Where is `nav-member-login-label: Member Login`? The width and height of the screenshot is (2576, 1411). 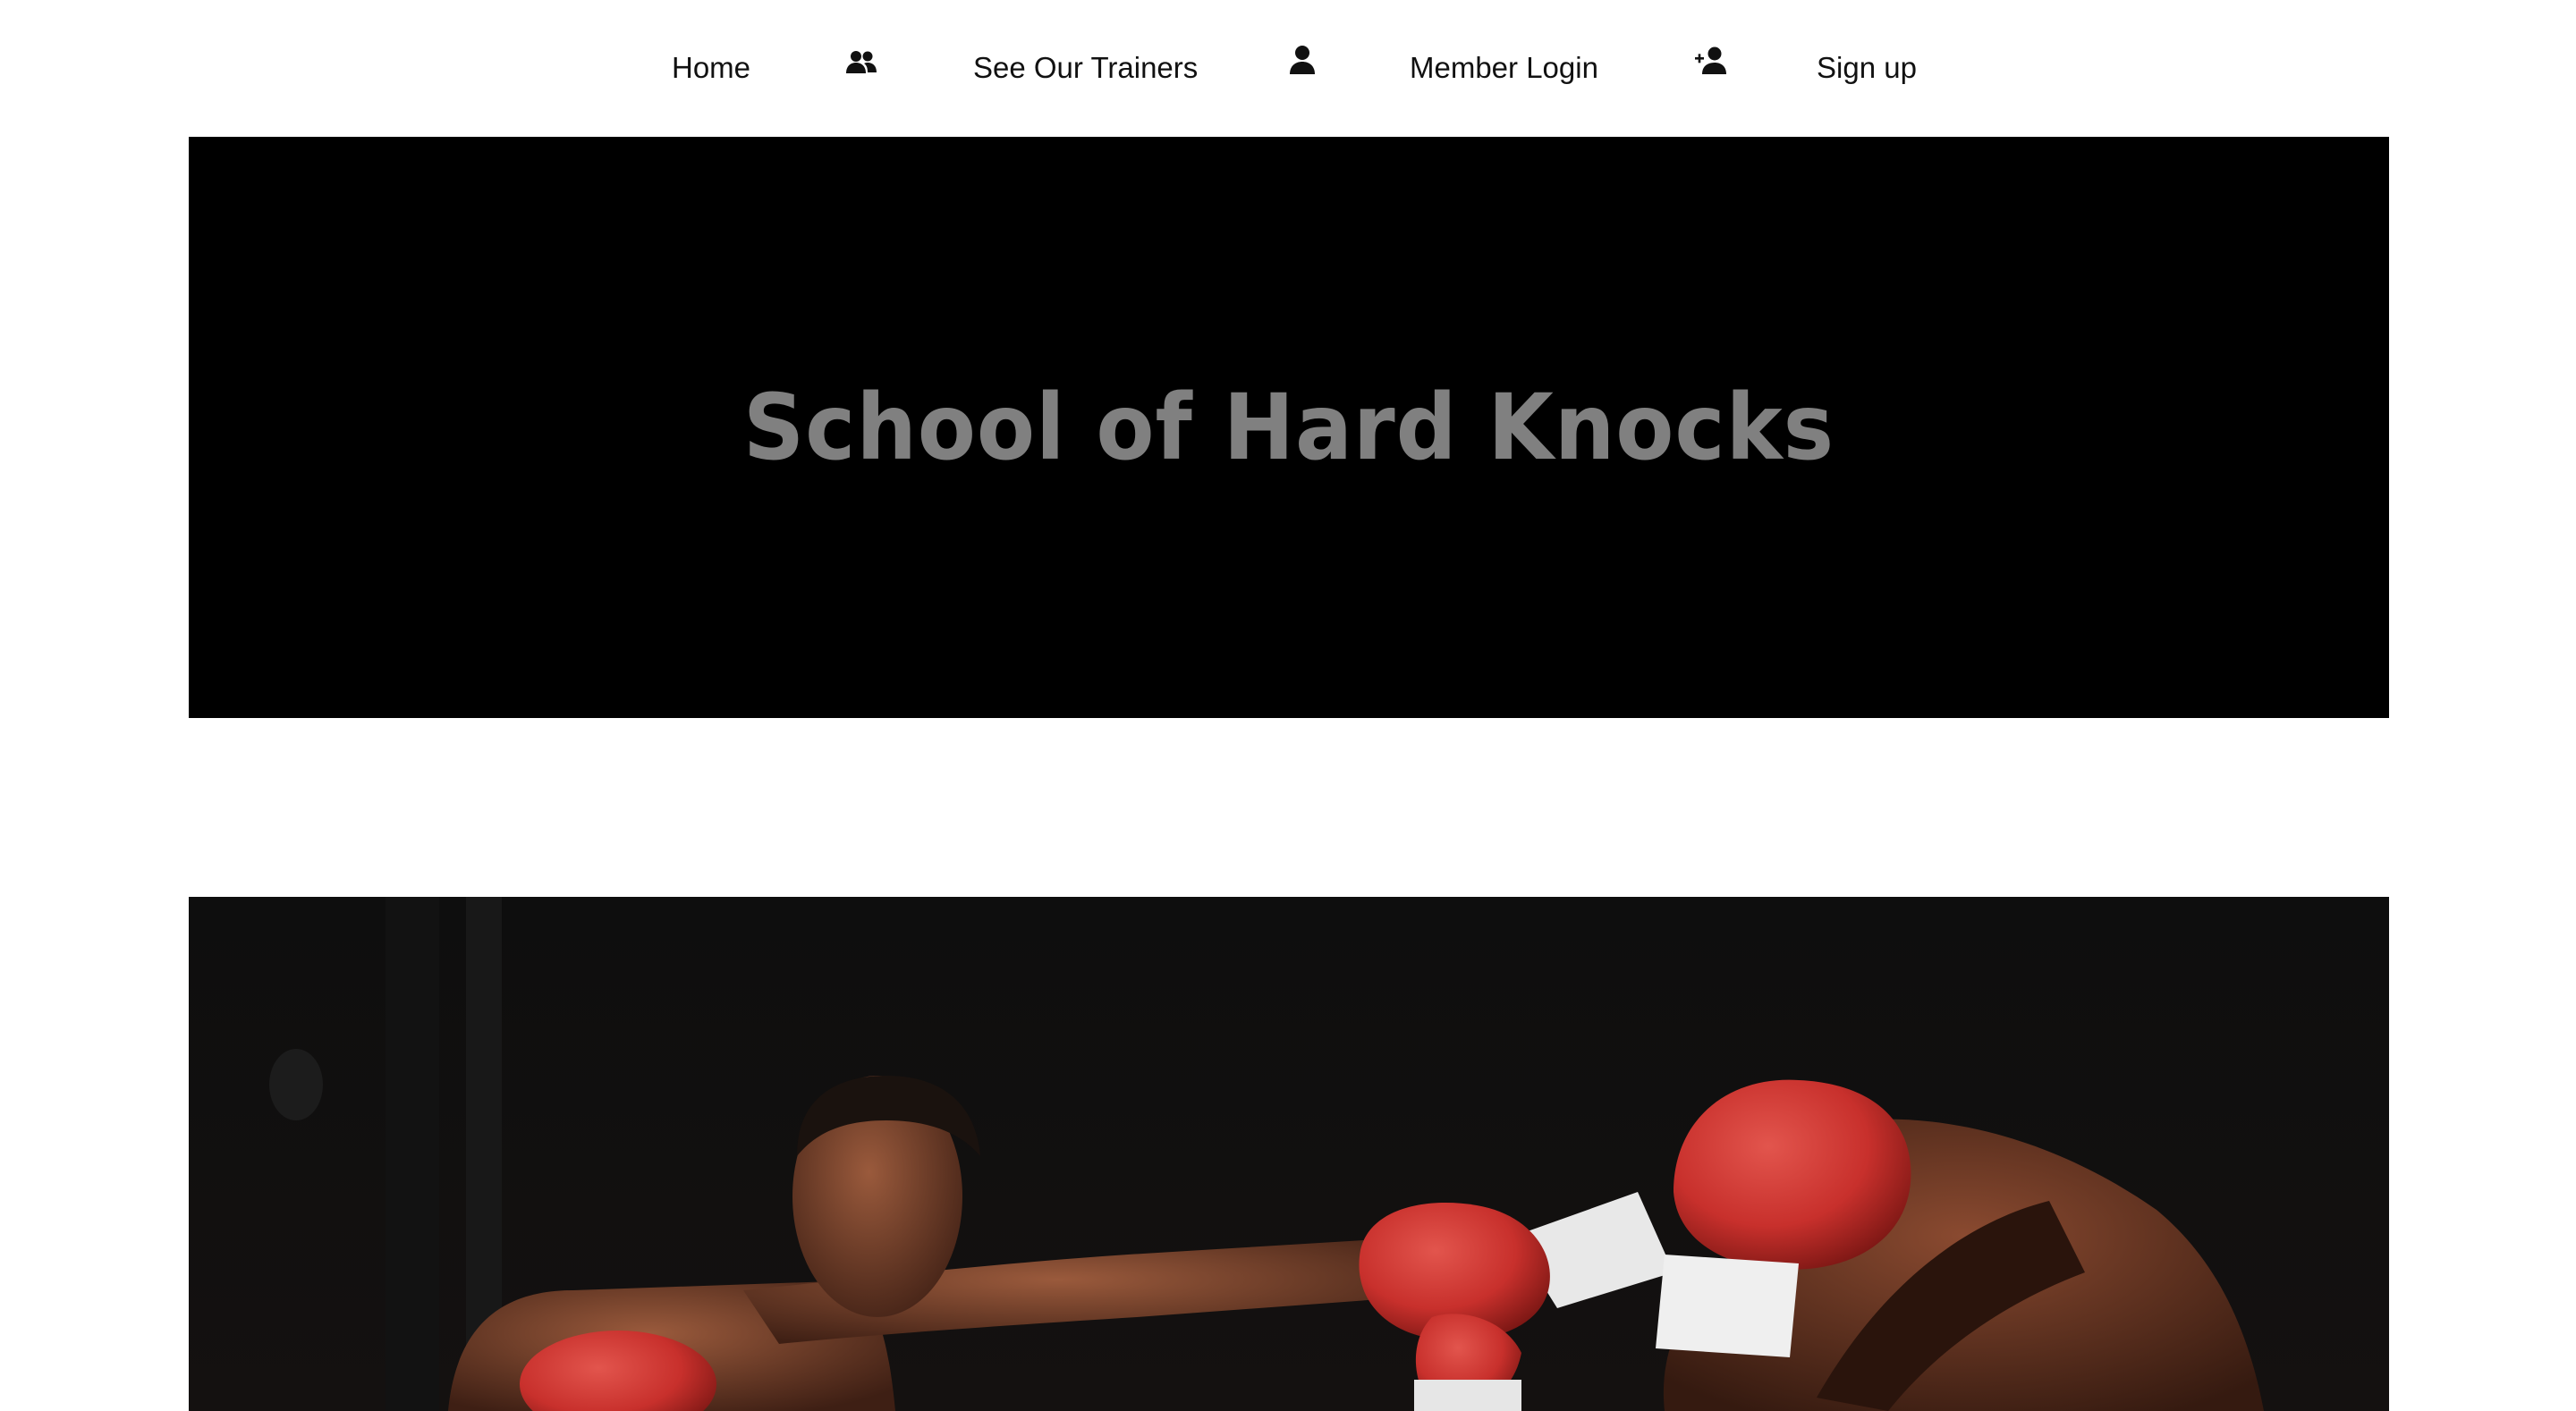 nav-member-login-label: Member Login is located at coordinates (1504, 67).